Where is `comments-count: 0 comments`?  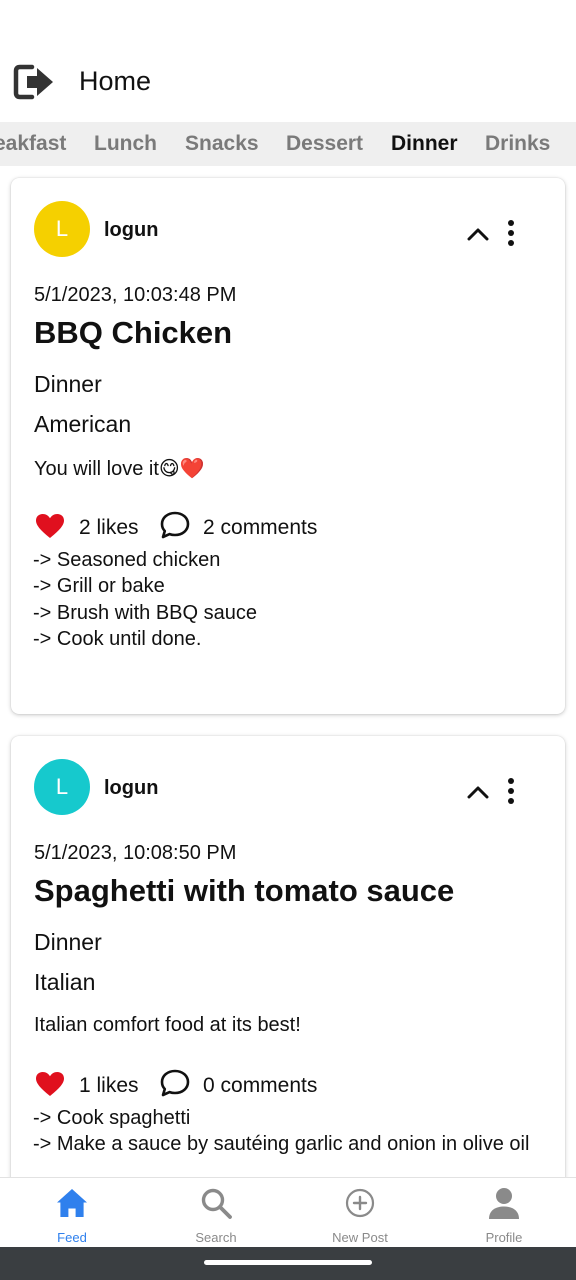 comments-count: 0 comments is located at coordinates (260, 1085).